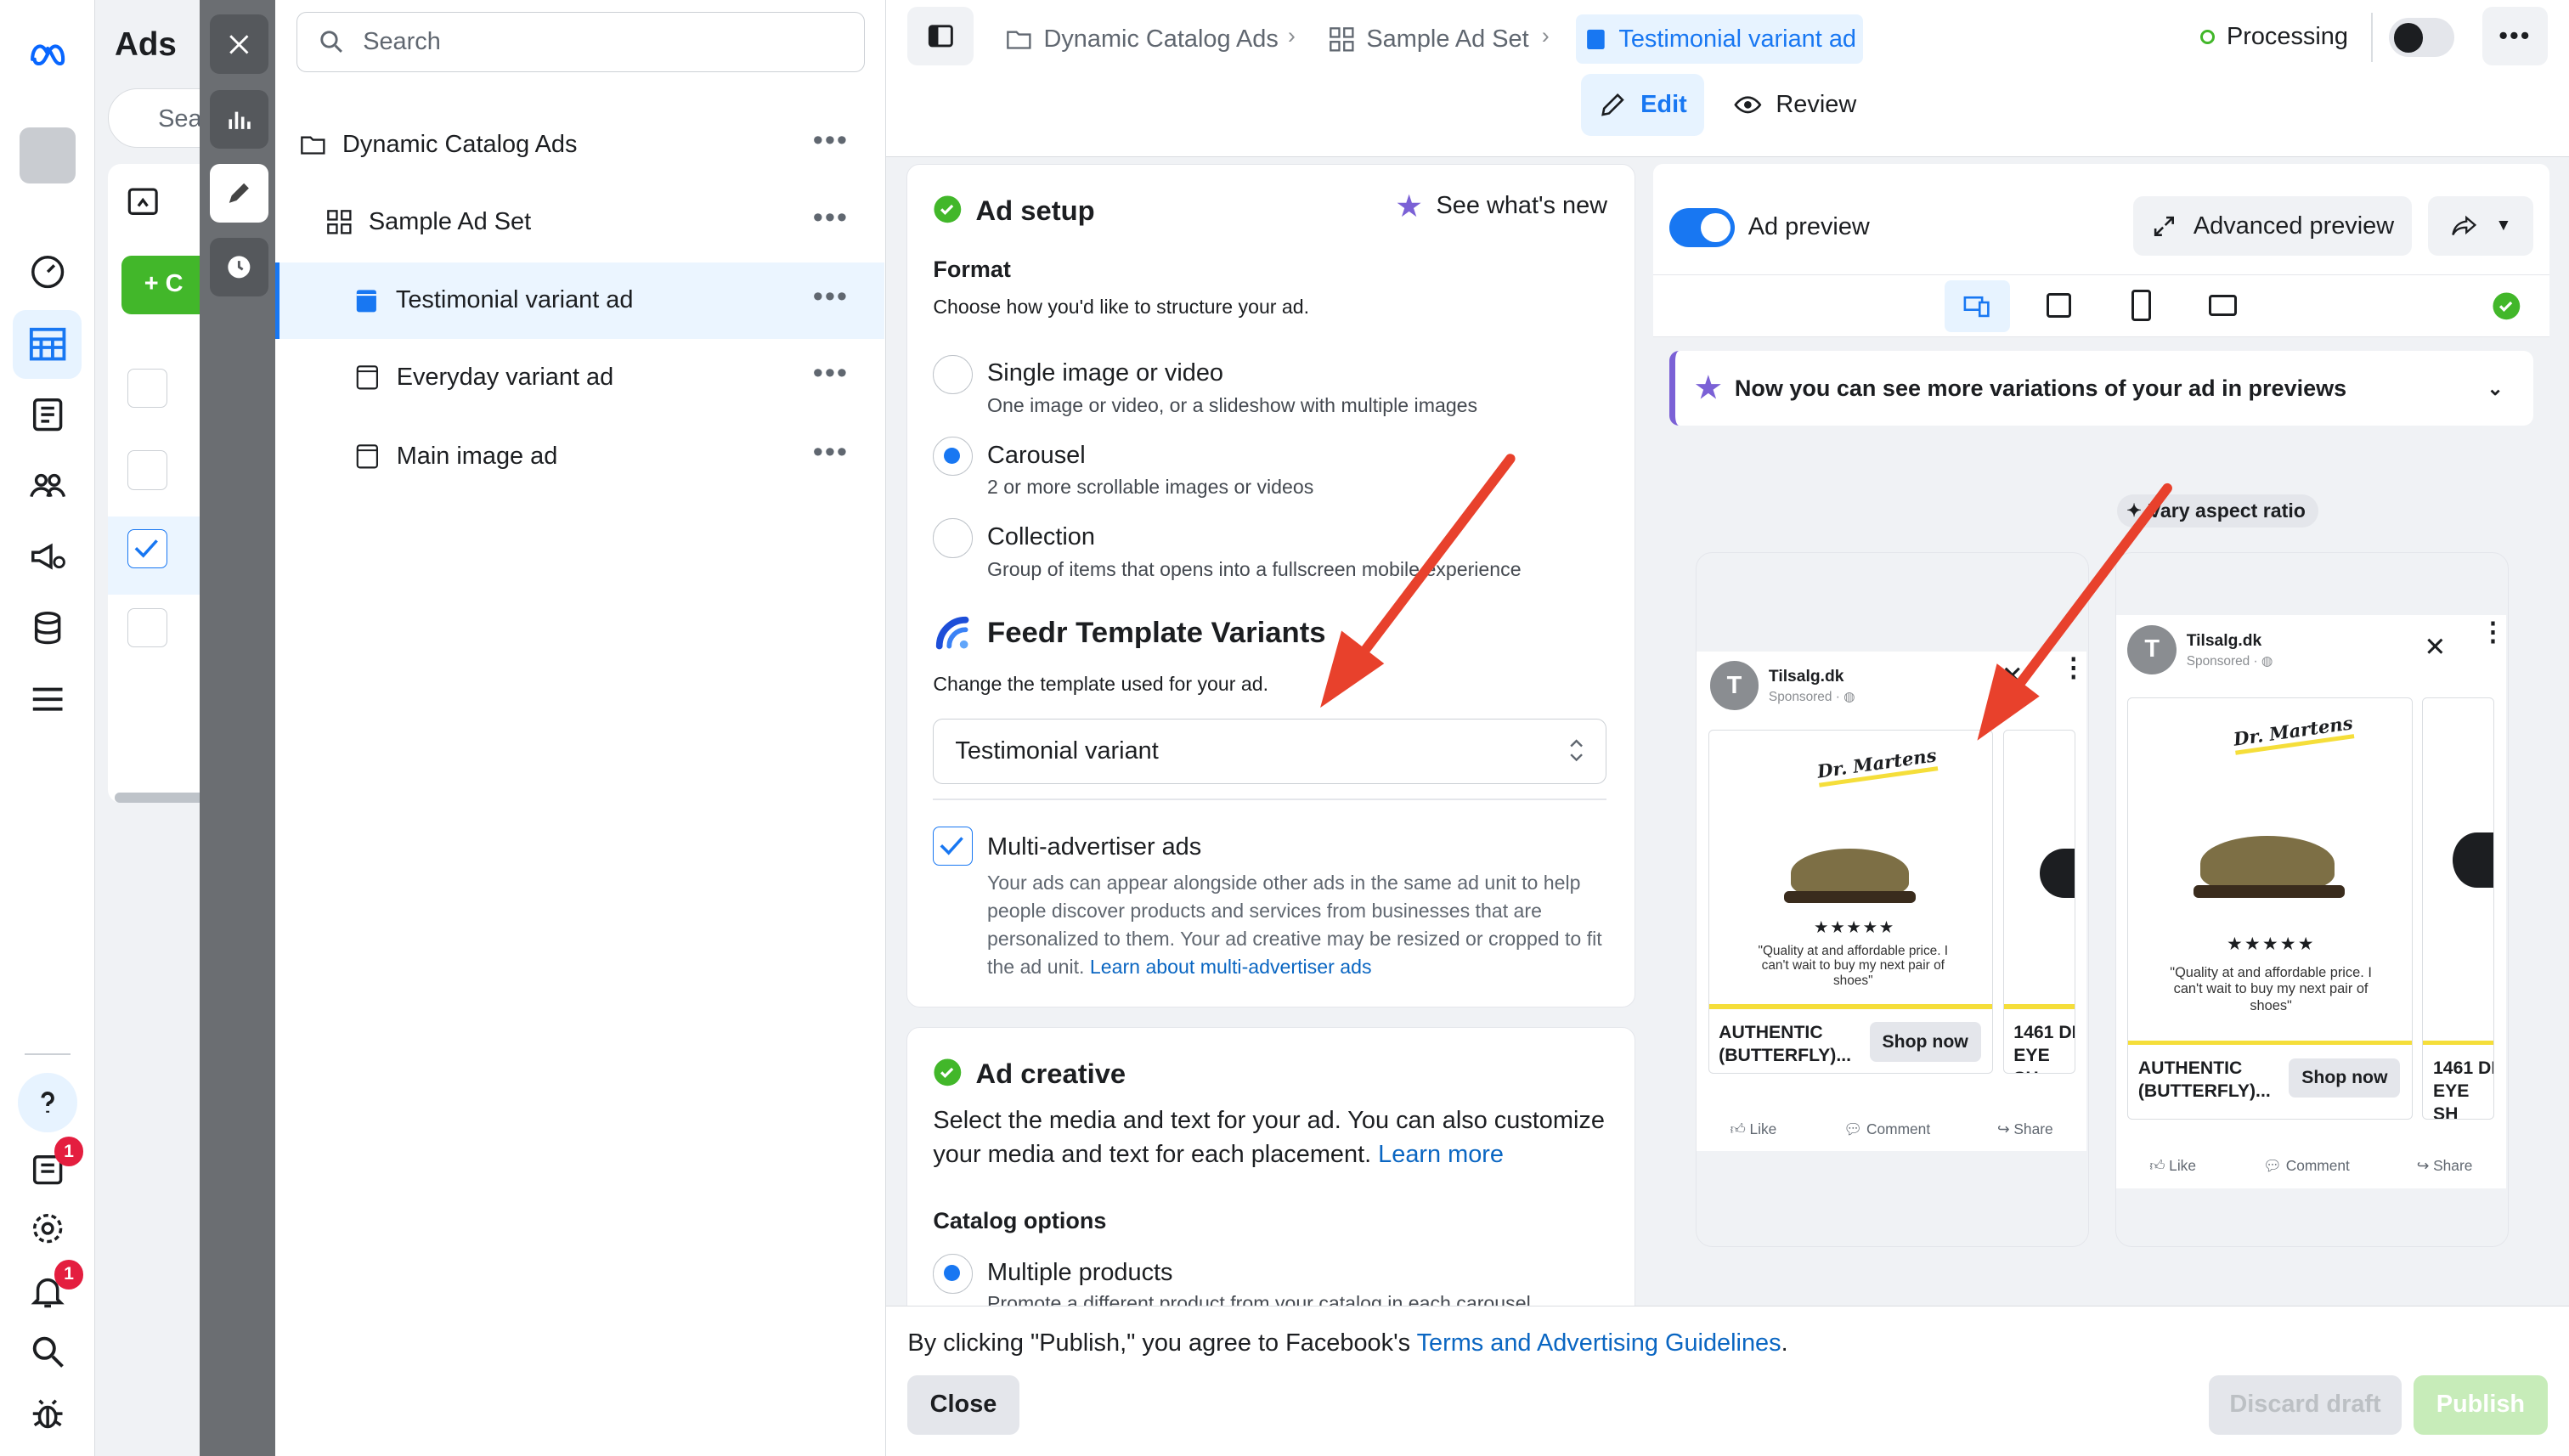  What do you see at coordinates (940, 36) in the screenshot?
I see `sidebar-toggle-icon` at bounding box center [940, 36].